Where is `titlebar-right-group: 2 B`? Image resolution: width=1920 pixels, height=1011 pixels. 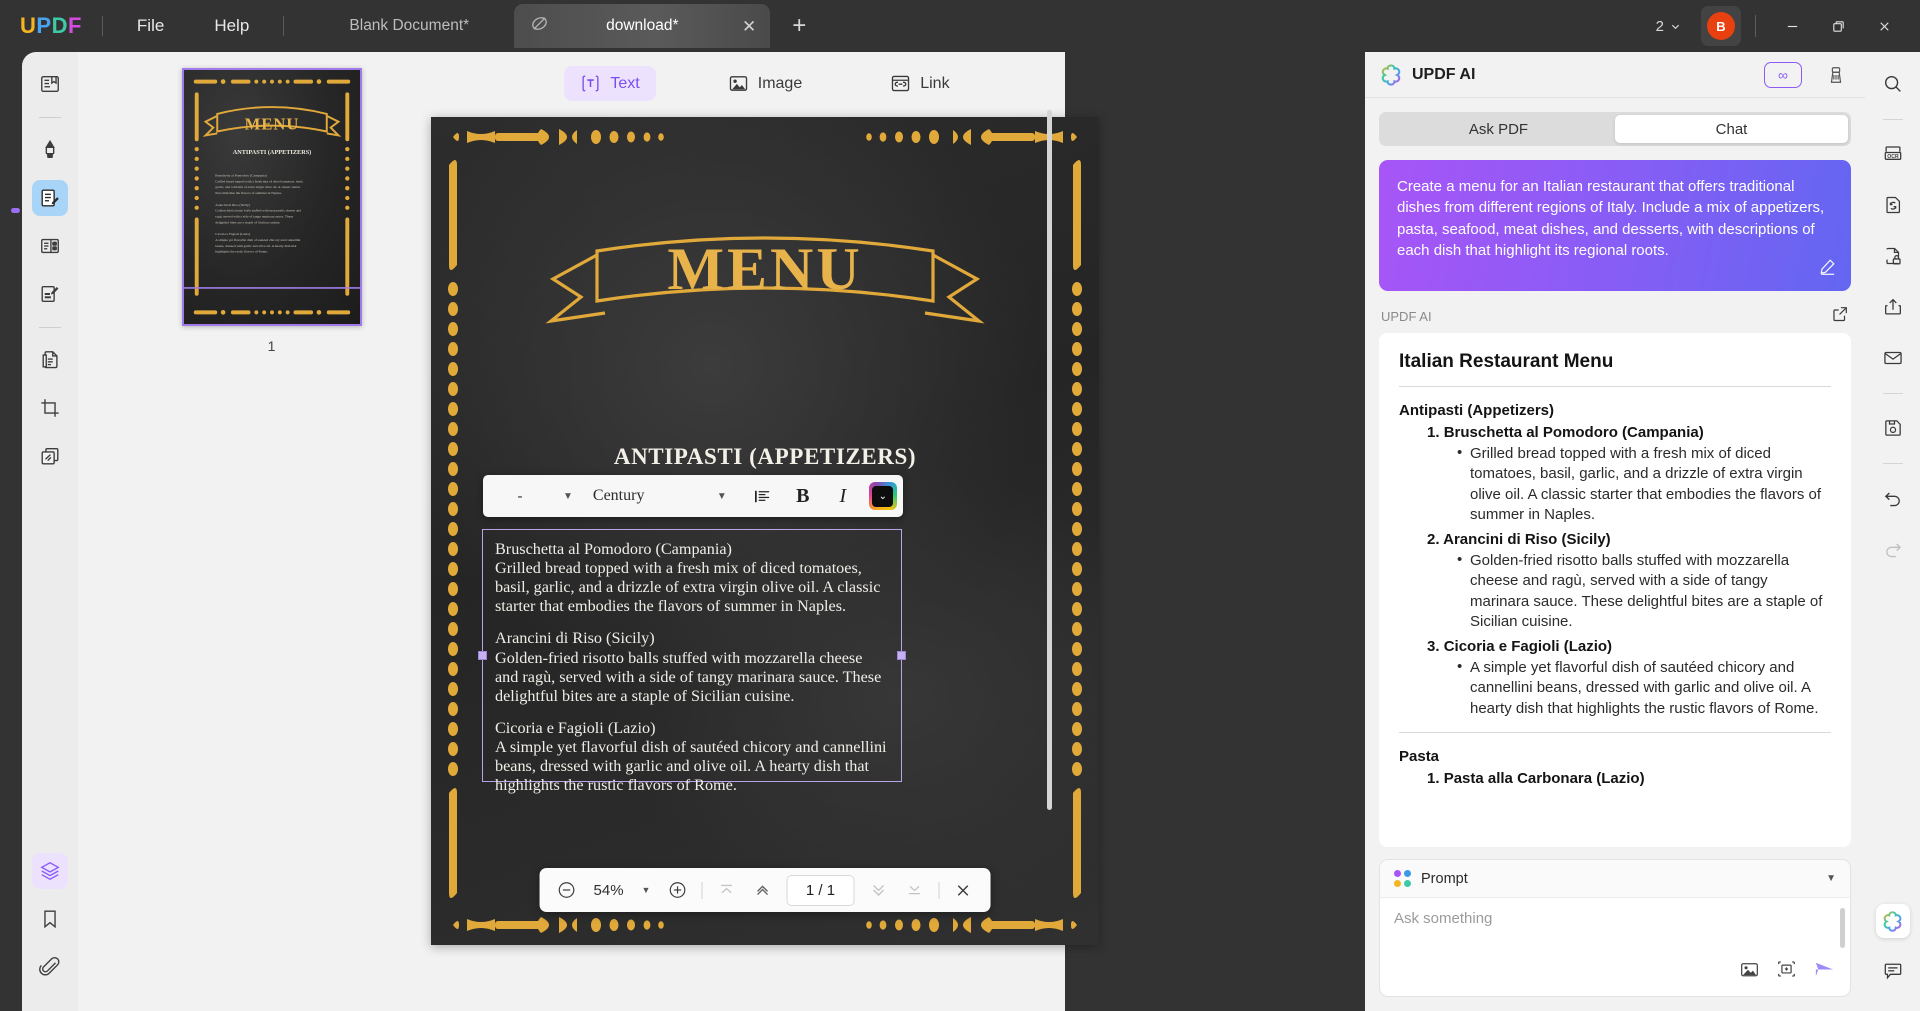 titlebar-right-group: 2 B is located at coordinates (1784, 26).